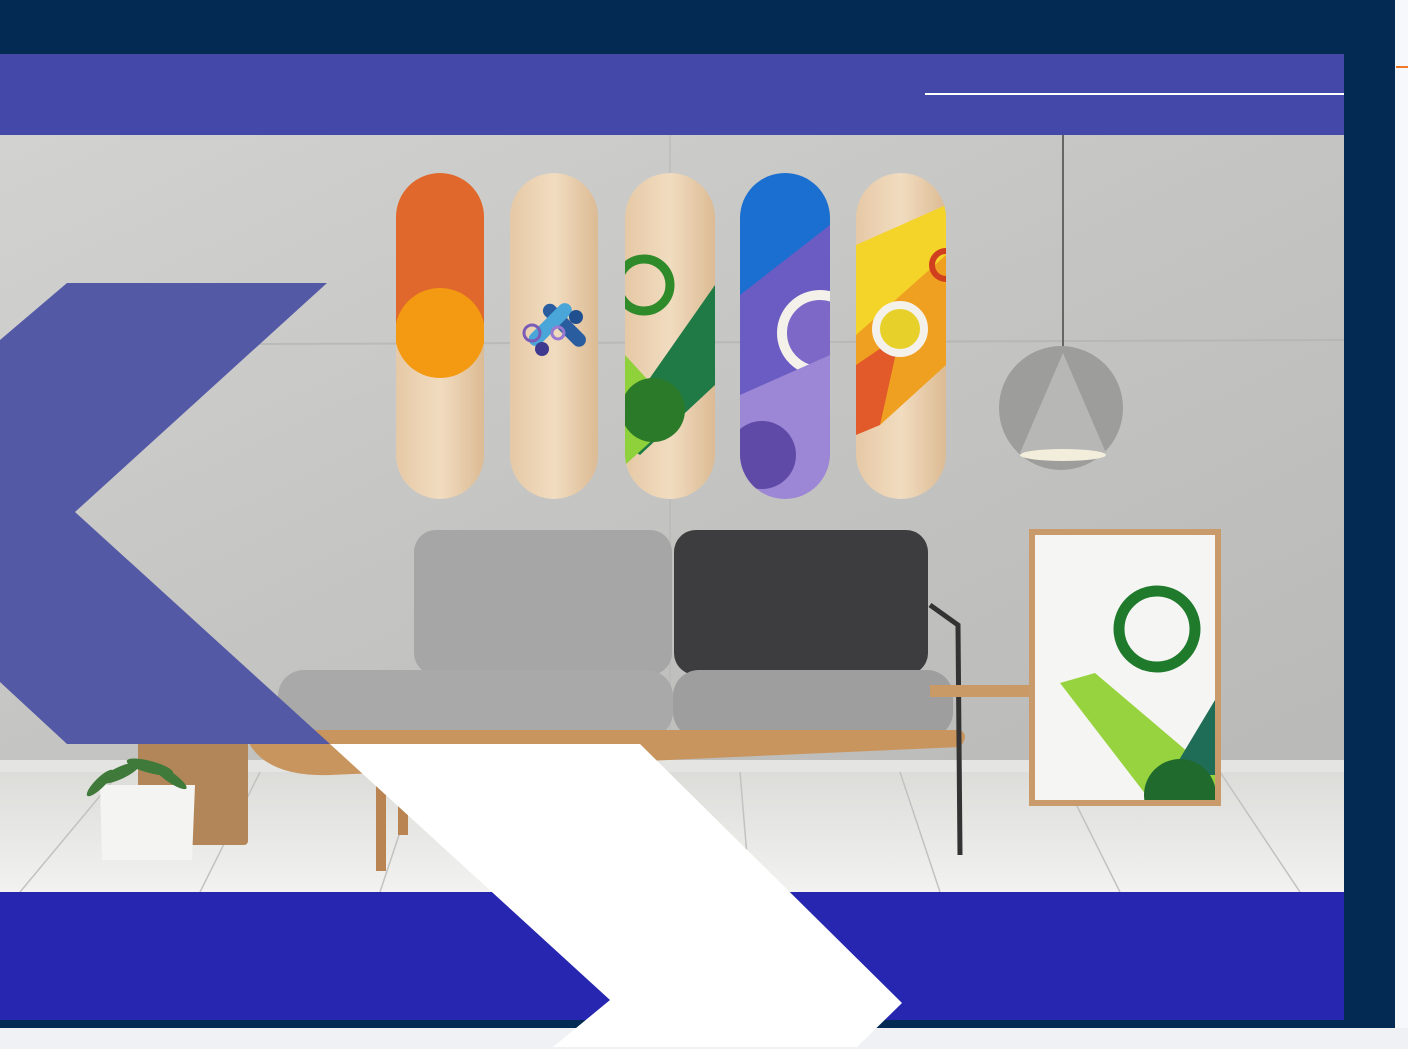 This screenshot has width=1408, height=1049. What do you see at coordinates (1134, 94) in the screenshot?
I see `header-divider-line` at bounding box center [1134, 94].